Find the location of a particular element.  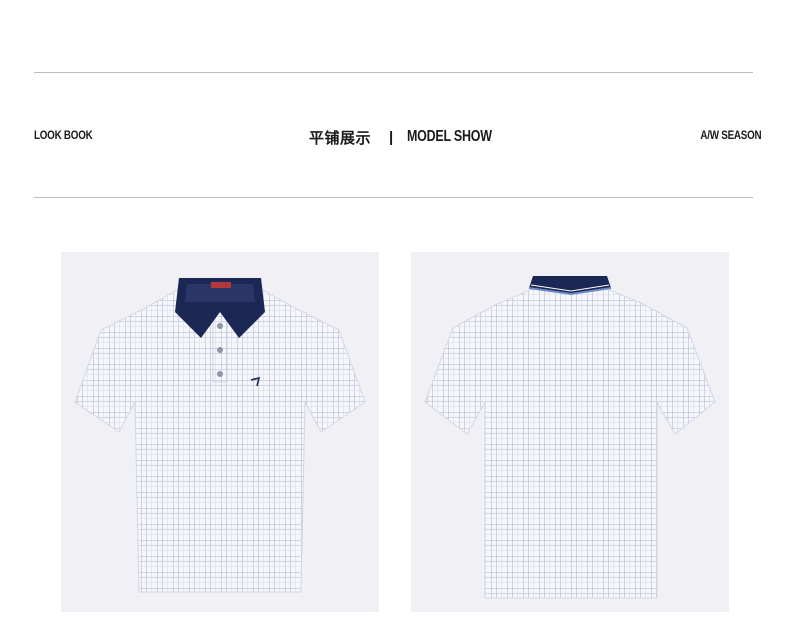

neck-label is located at coordinates (221, 285).